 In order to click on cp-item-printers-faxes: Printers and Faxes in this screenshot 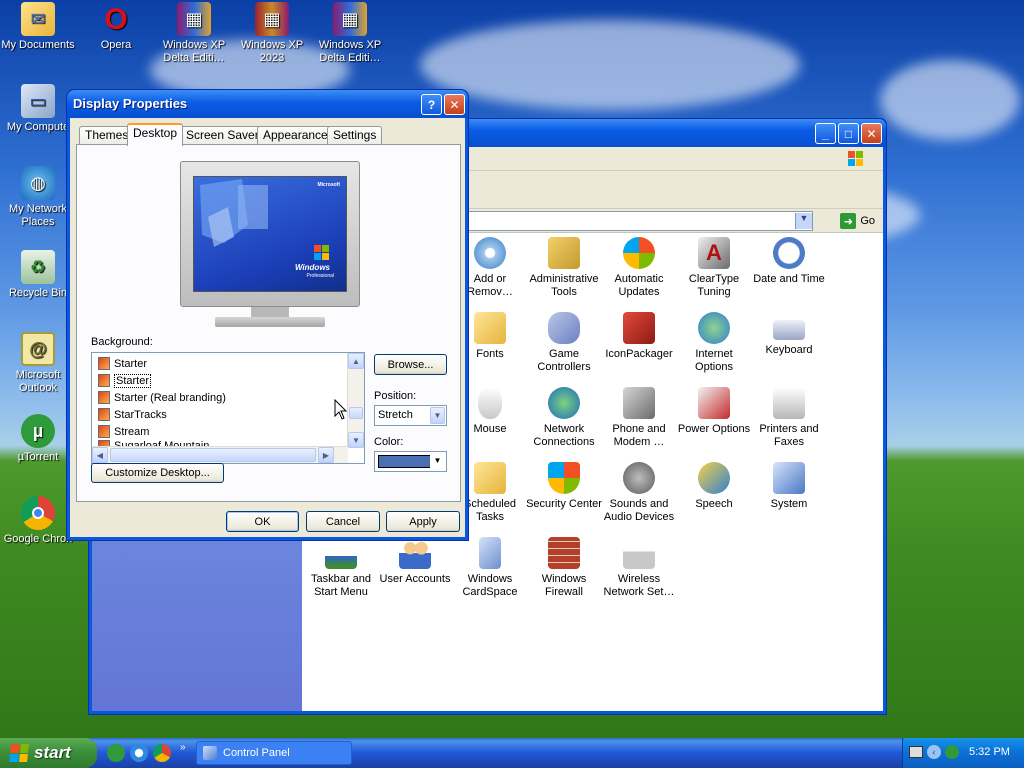, I will do `click(789, 418)`.